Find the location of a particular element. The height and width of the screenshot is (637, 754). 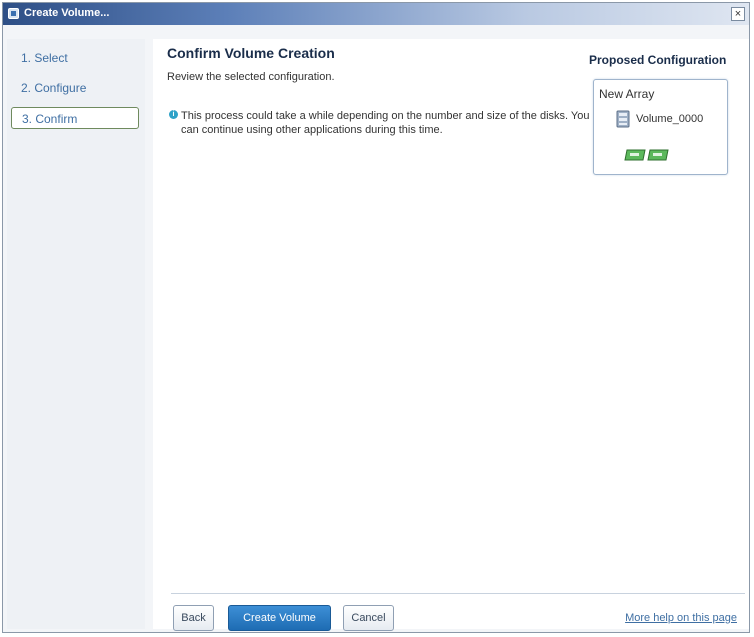

close-button: × is located at coordinates (738, 14).